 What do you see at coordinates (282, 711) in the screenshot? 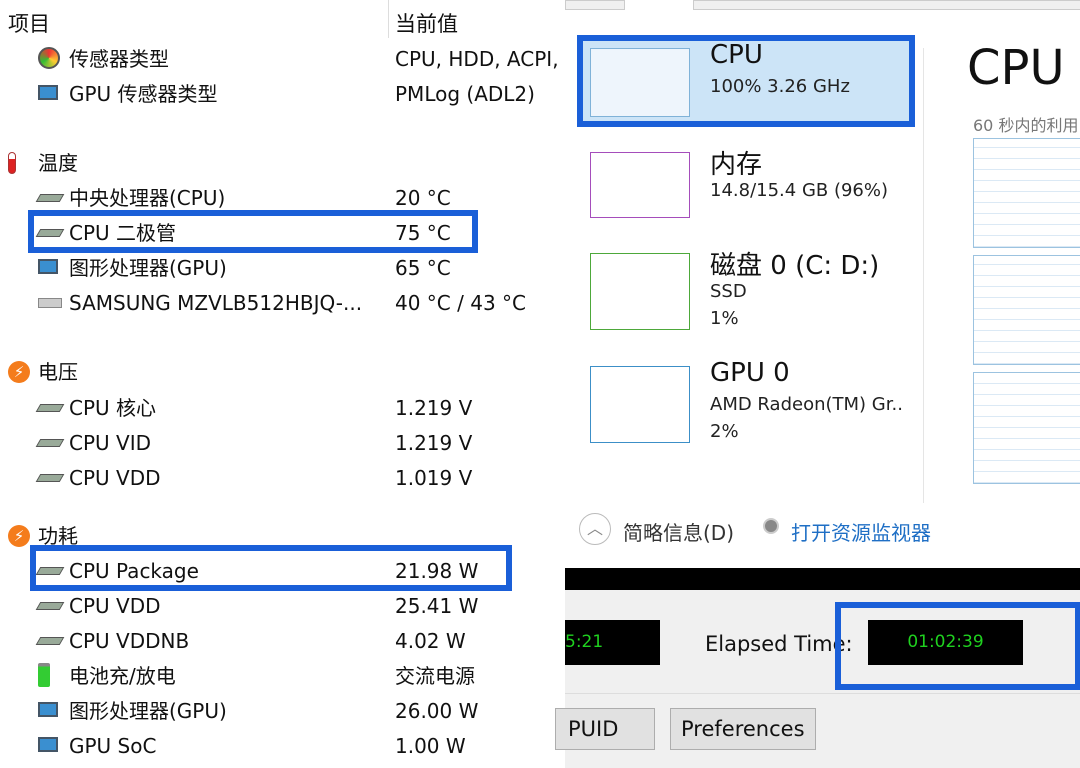
I see `sensor-row: 图形处理器(GPU) 26.00 W` at bounding box center [282, 711].